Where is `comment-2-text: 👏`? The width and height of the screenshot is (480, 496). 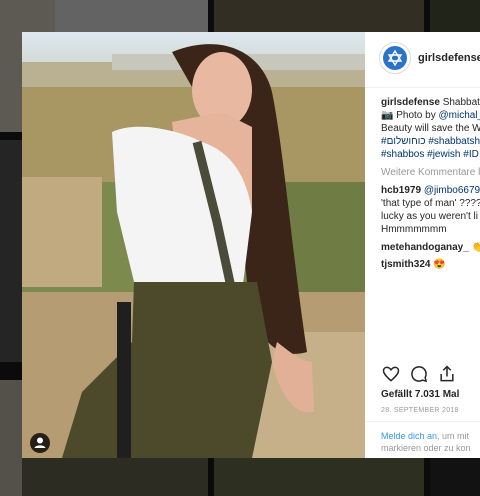
comment-2-text: 👏 is located at coordinates (475, 247).